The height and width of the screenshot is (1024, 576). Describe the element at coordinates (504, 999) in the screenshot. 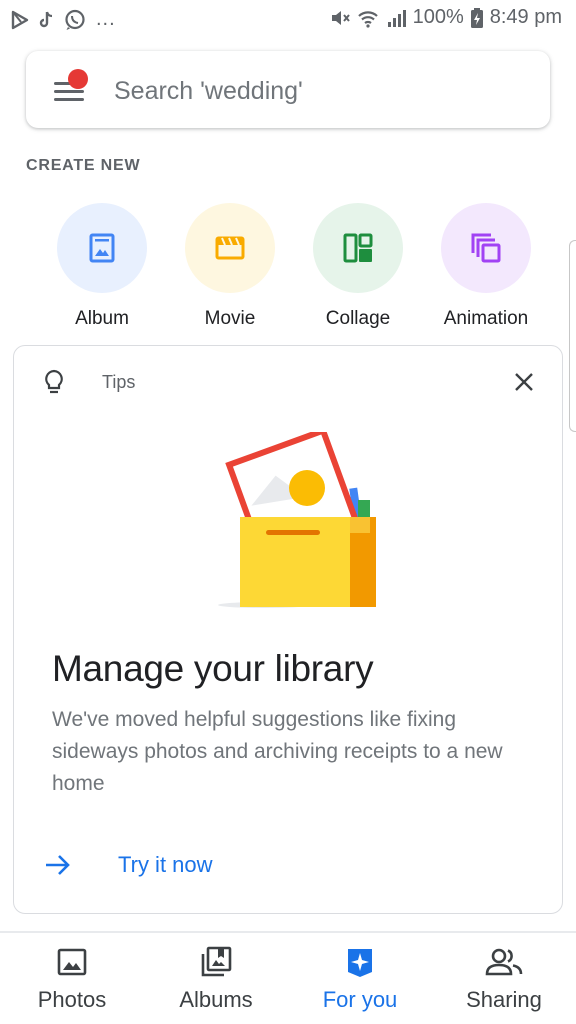

I see `nav-sharing-label: Sharing` at that location.